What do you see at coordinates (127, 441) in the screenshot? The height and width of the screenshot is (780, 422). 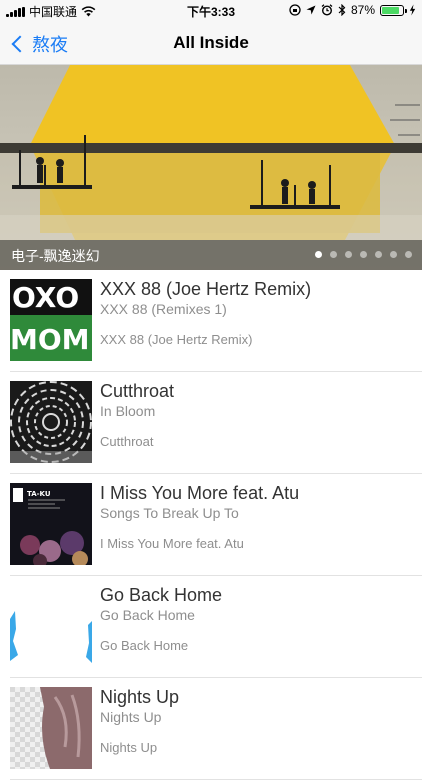 I see `track-subtitle: Cutthroat` at bounding box center [127, 441].